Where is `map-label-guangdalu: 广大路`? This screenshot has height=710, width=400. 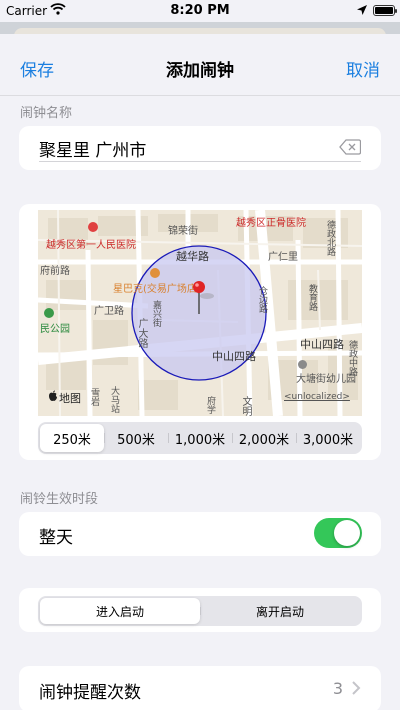 map-label-guangdalu: 广大路 is located at coordinates (141, 333).